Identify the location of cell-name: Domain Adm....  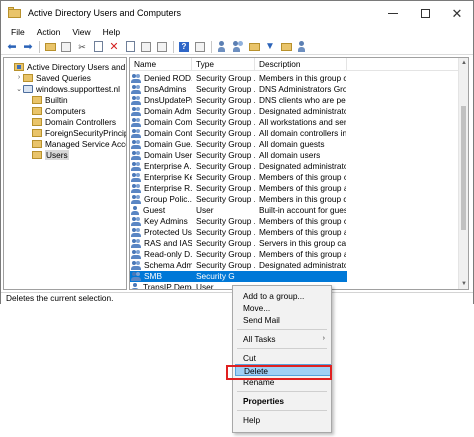
(161, 111).